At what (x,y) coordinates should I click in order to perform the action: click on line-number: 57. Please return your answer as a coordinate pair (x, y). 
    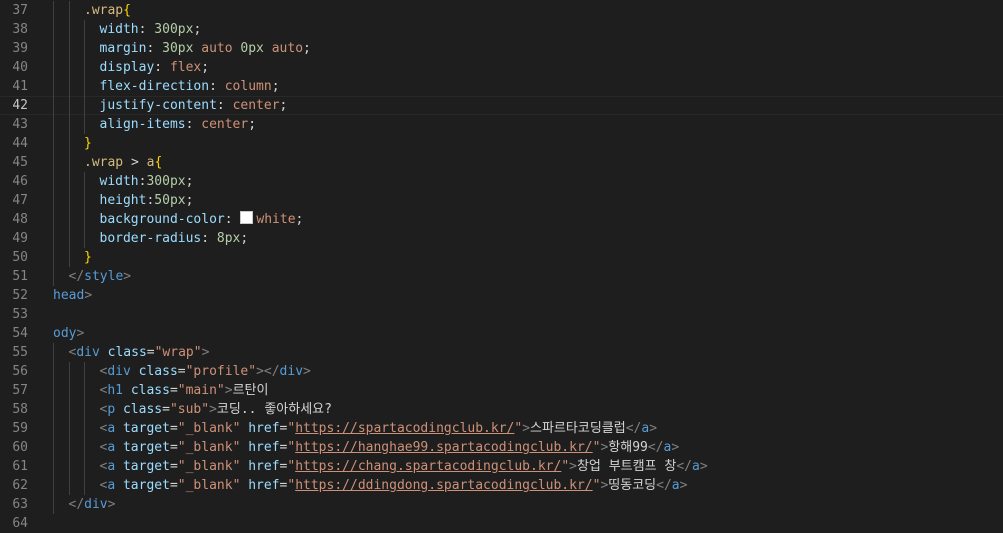
    Looking at the image, I should click on (20, 390).